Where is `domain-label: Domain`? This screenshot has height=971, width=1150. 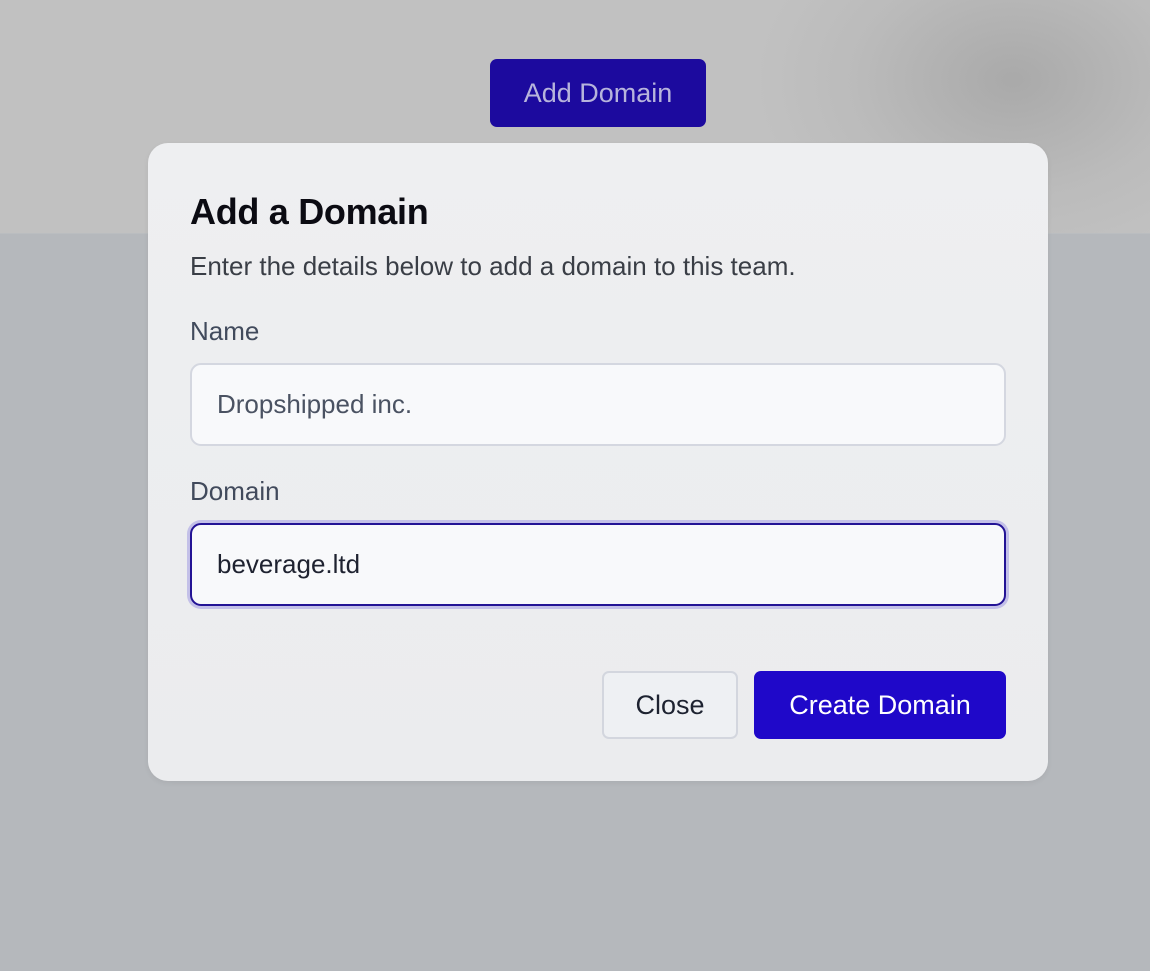
domain-label: Domain is located at coordinates (235, 491).